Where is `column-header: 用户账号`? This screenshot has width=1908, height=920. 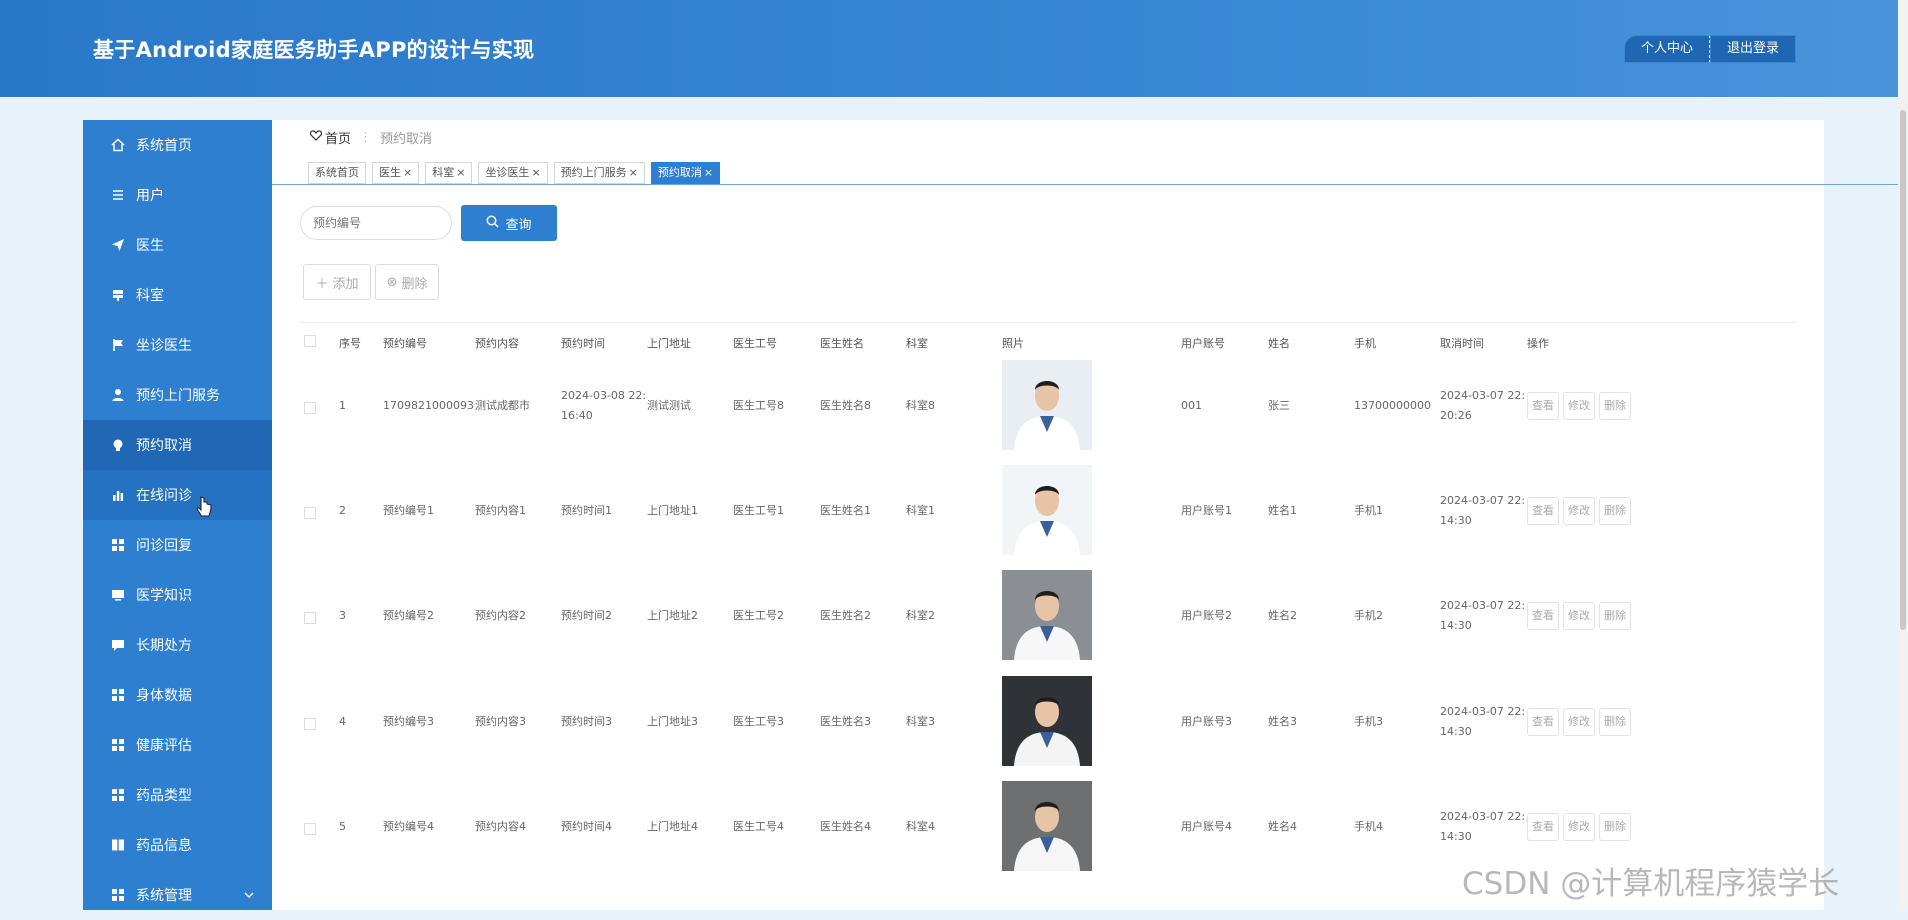 column-header: 用户账号 is located at coordinates (1203, 343).